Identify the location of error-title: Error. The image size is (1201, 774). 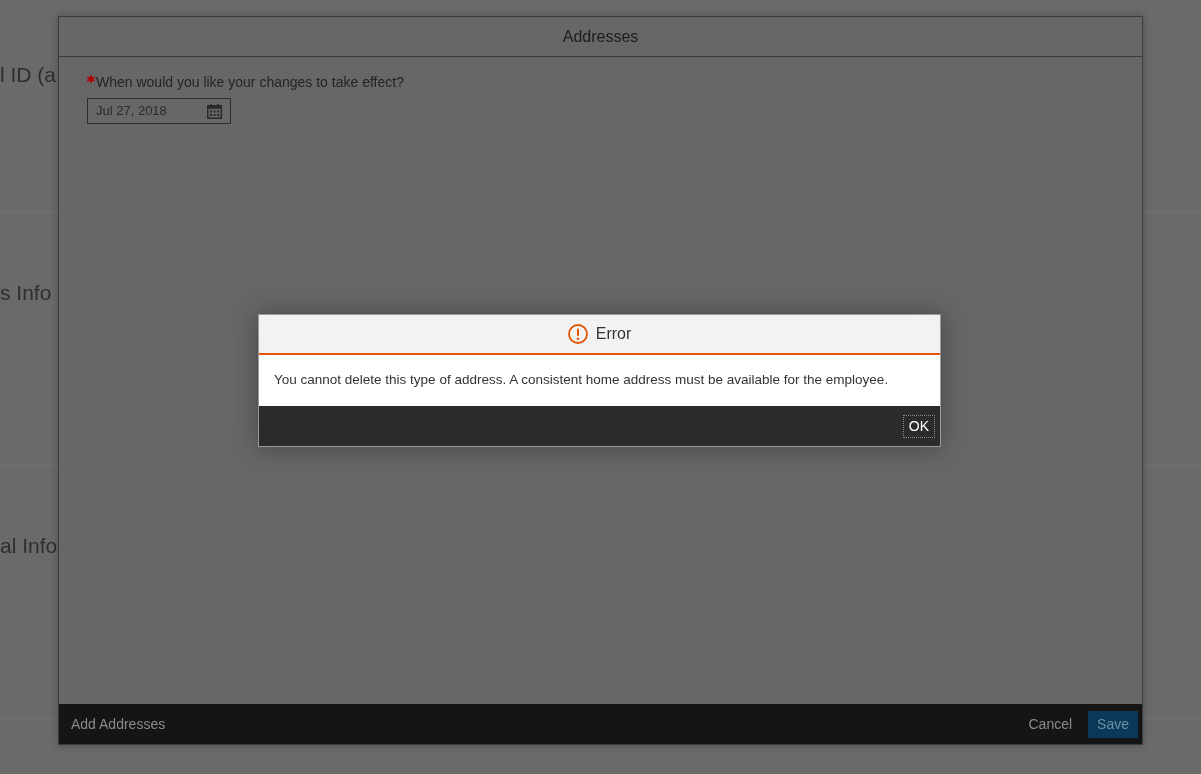
(613, 334).